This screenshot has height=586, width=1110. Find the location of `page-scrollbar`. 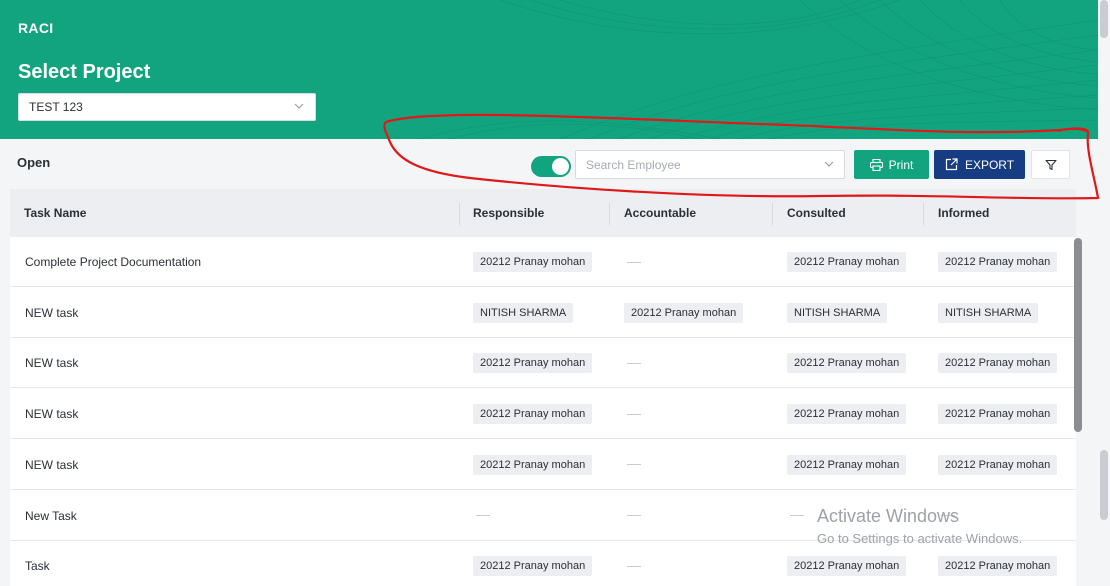

page-scrollbar is located at coordinates (1104, 293).